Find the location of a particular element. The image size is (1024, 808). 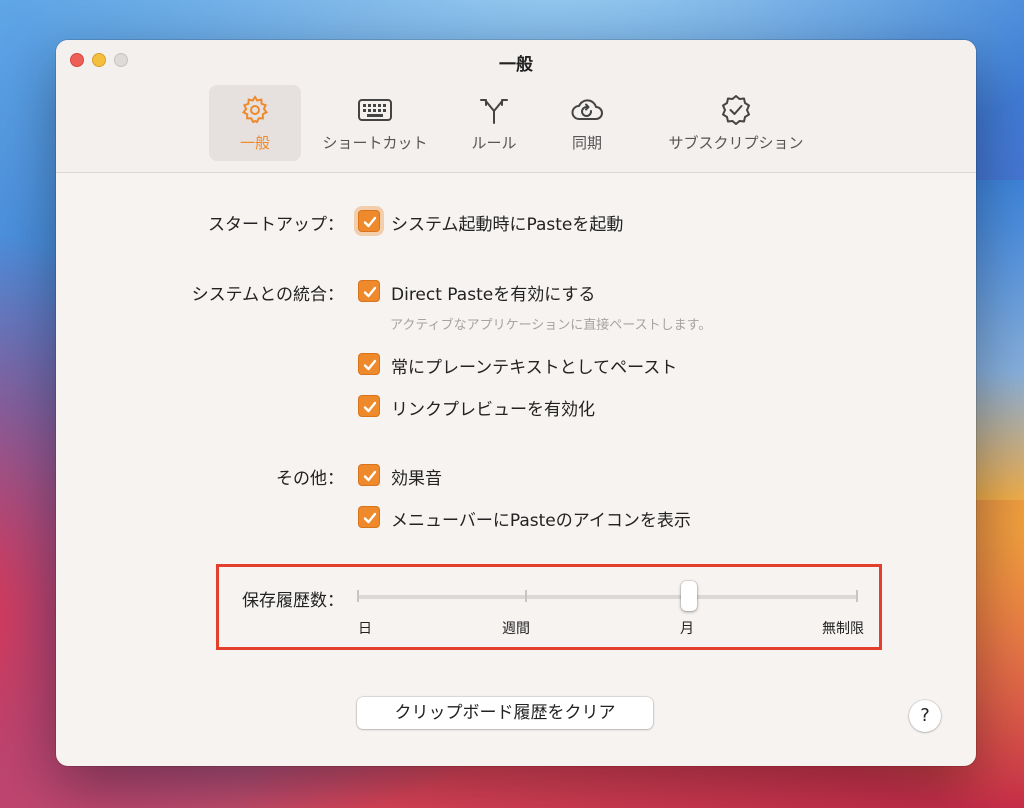

link-preview-label: リンクプレビューを有効化 is located at coordinates (493, 410).